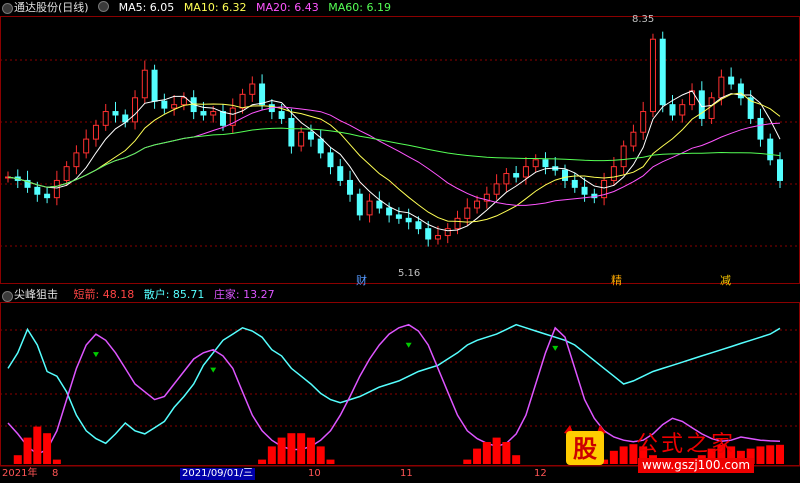  Describe the element at coordinates (20, 473) in the screenshot. I see `axis-label-year: 2021年` at that location.